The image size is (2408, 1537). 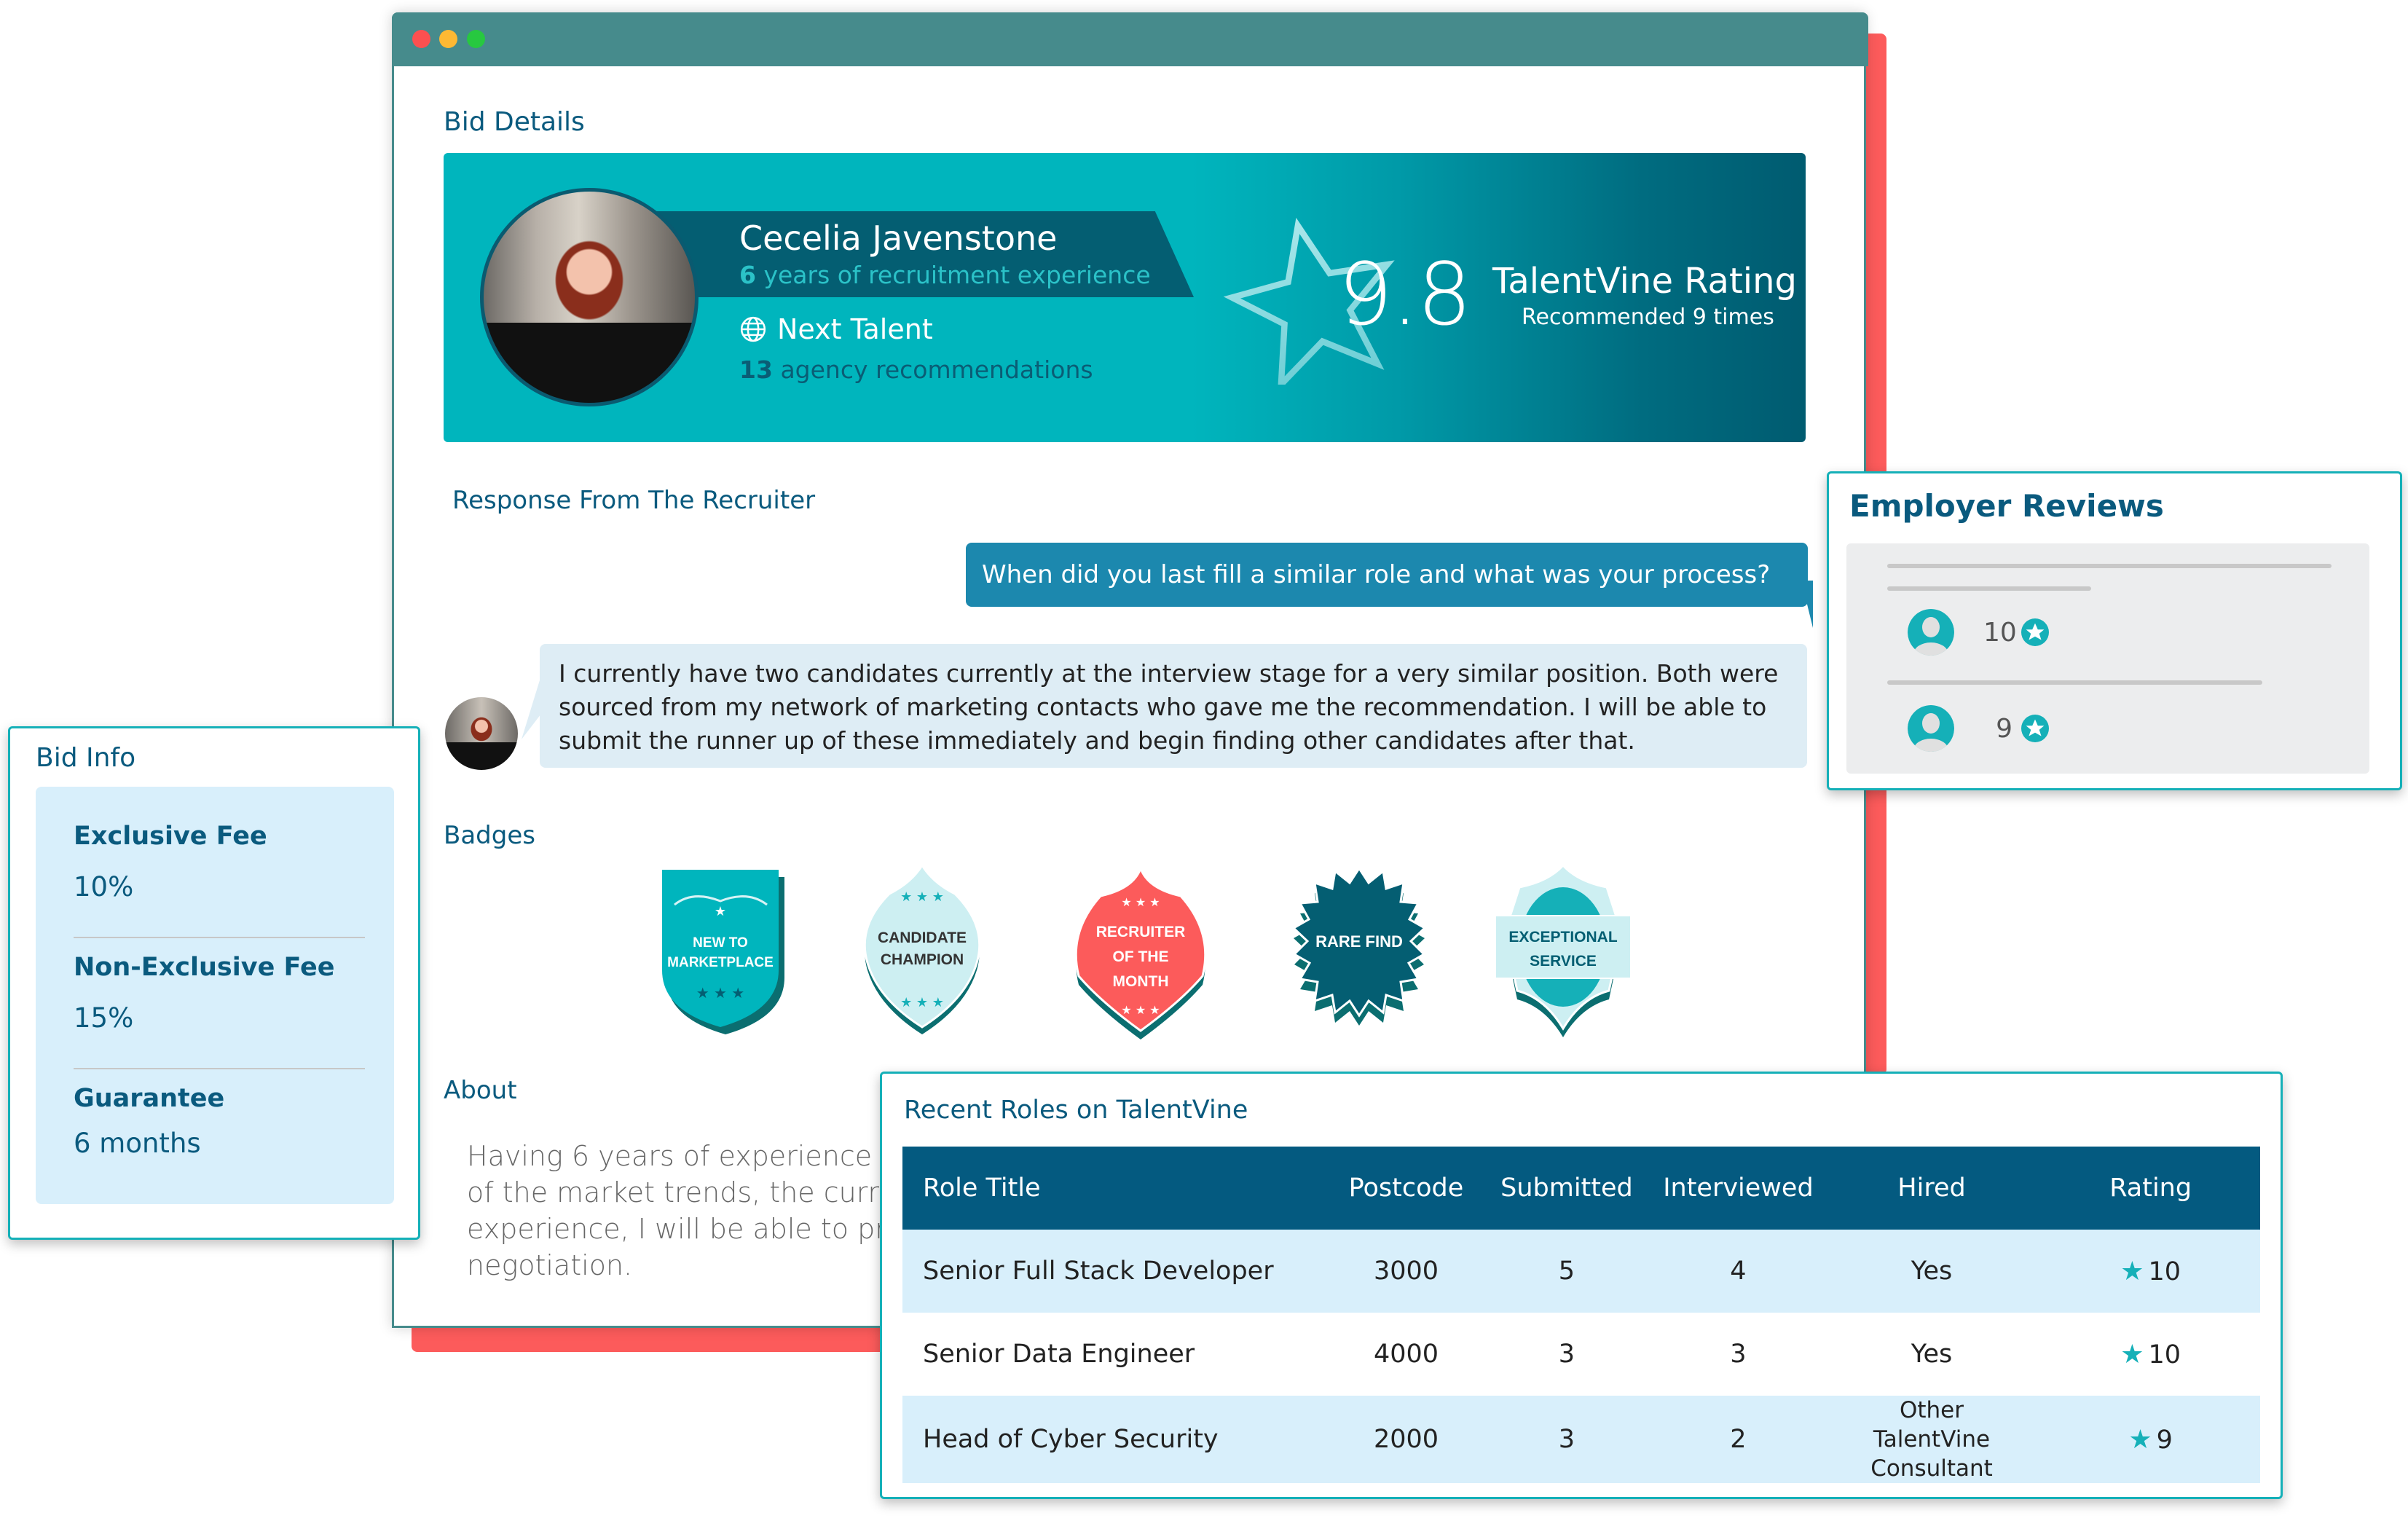 I want to click on agency-recommendations: 13 agency recommendations, so click(x=916, y=369).